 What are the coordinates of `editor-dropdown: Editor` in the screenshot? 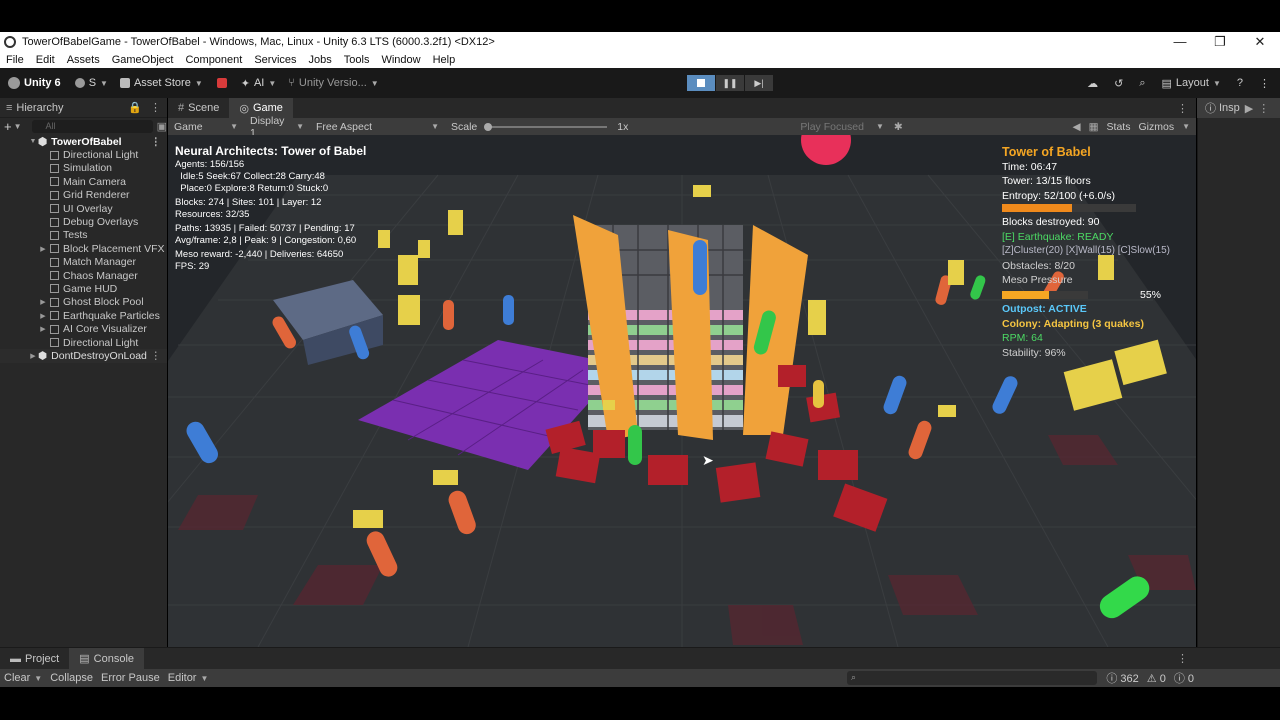 It's located at (182, 678).